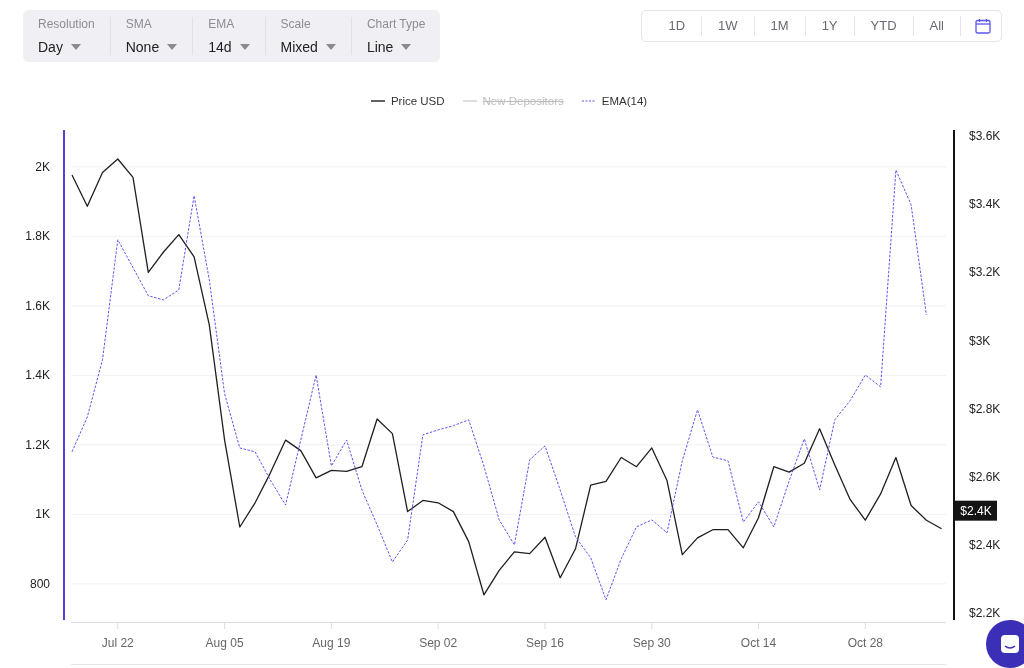 The width and height of the screenshot is (1024, 668). I want to click on axis-label: 2K, so click(42, 166).